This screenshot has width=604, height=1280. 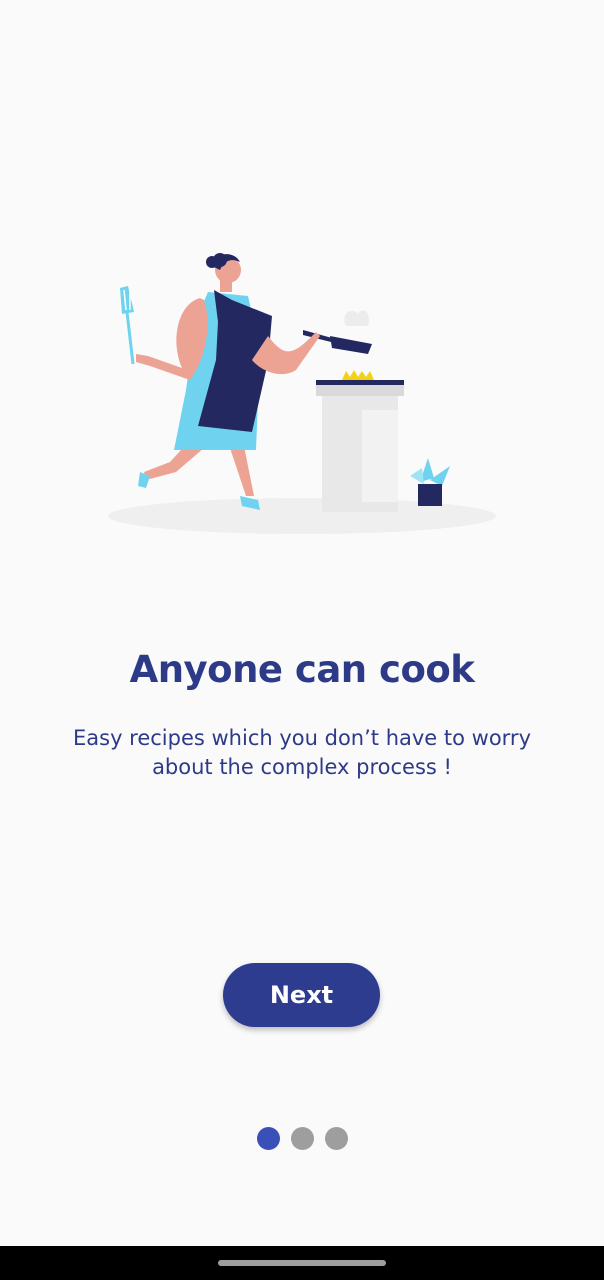 What do you see at coordinates (302, 669) in the screenshot?
I see `page-title: Anyone can cook` at bounding box center [302, 669].